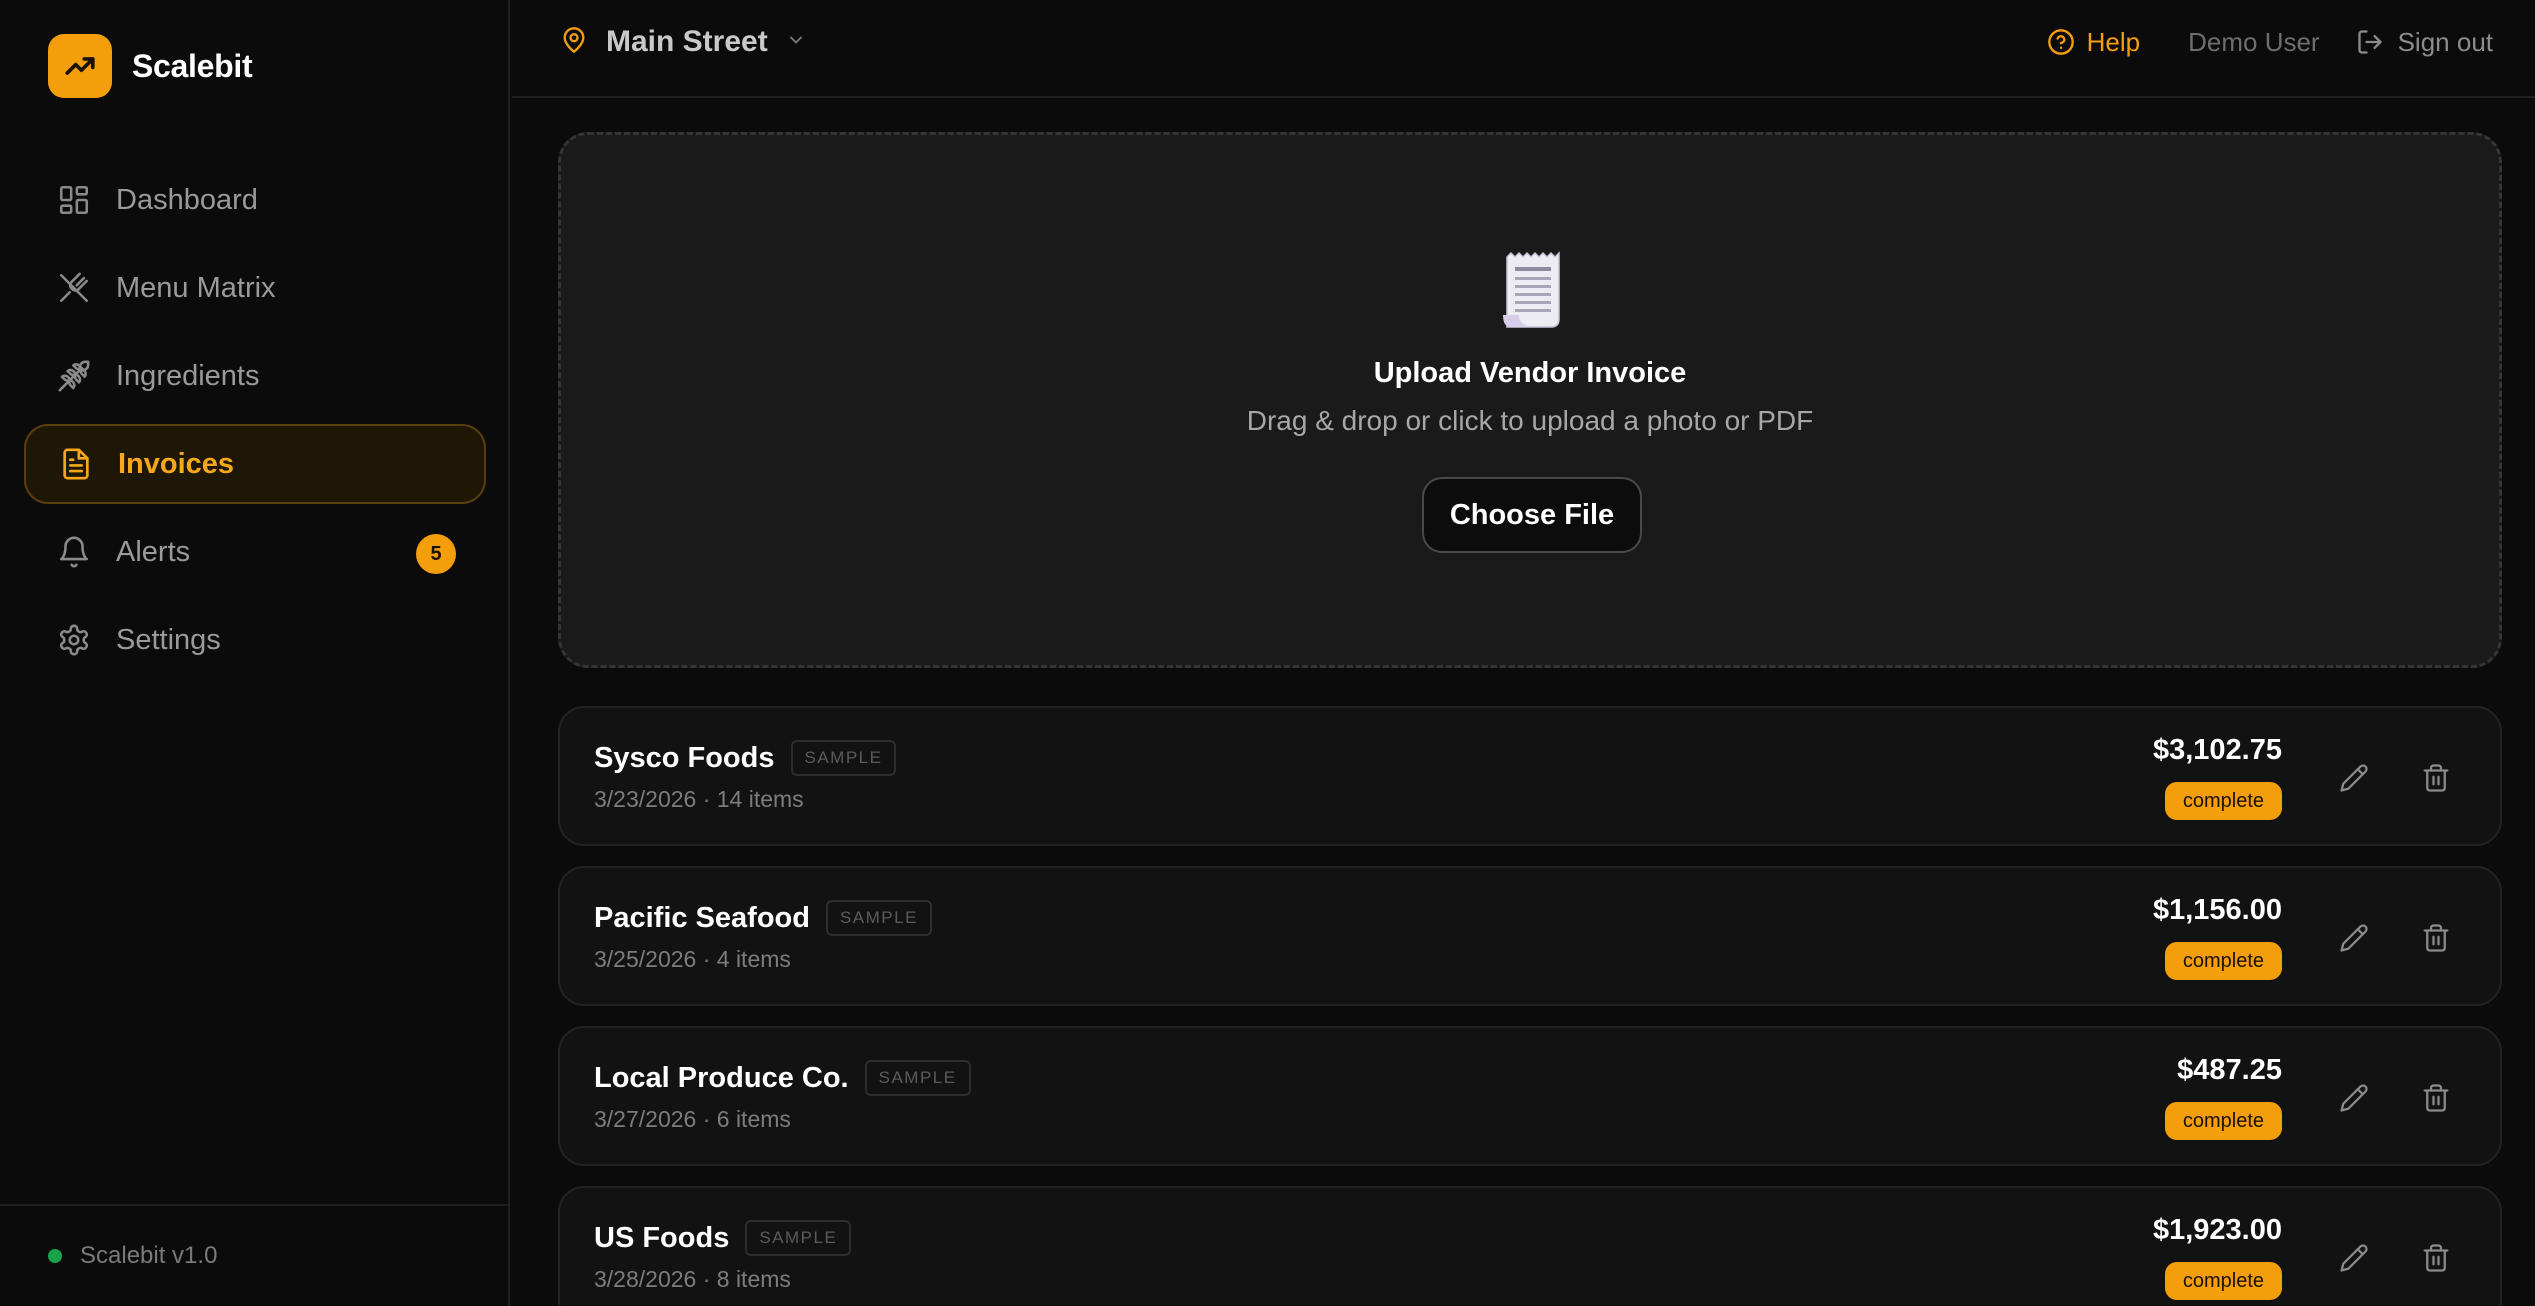 The image size is (2535, 1306). Describe the element at coordinates (2217, 910) in the screenshot. I see `invoice-total: $1,156.00` at that location.